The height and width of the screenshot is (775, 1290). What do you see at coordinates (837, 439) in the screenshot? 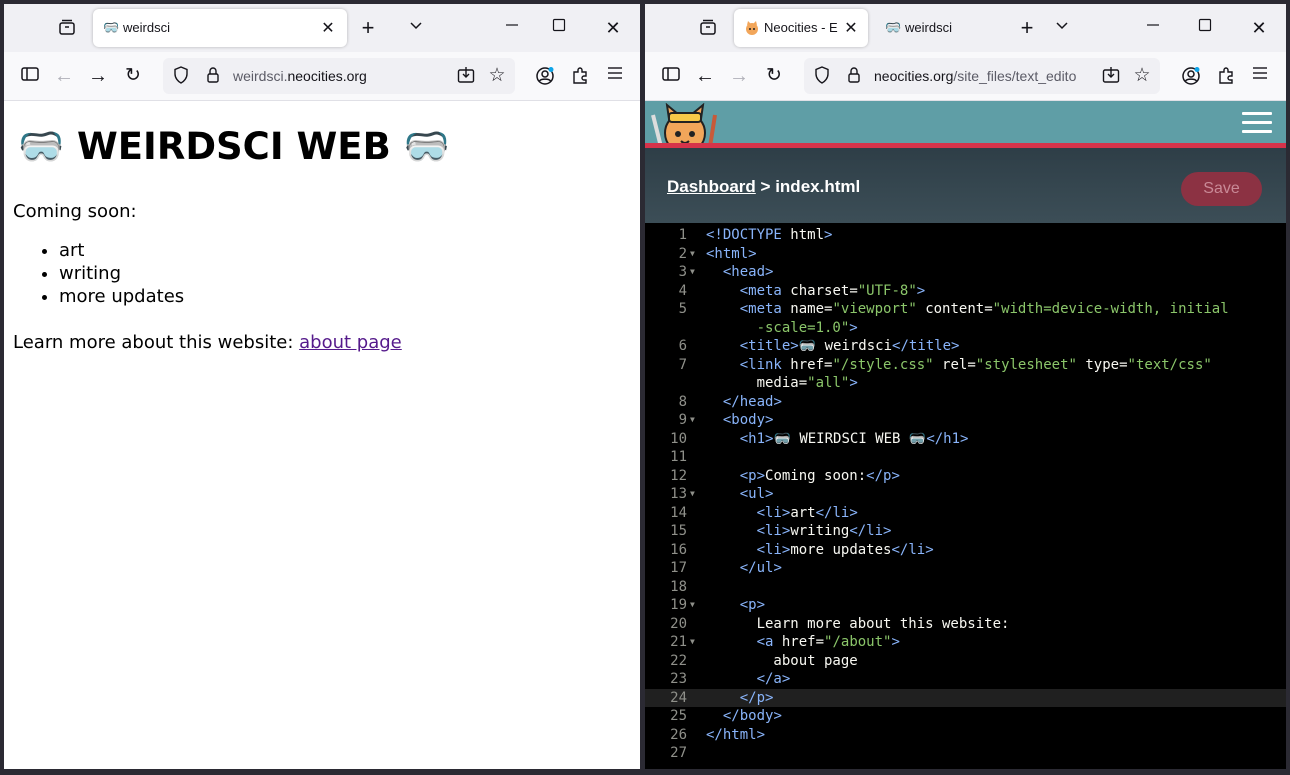
I see `code-line: <h1>🥽 WEIRDSCI WEB 🥽</h1>` at bounding box center [837, 439].